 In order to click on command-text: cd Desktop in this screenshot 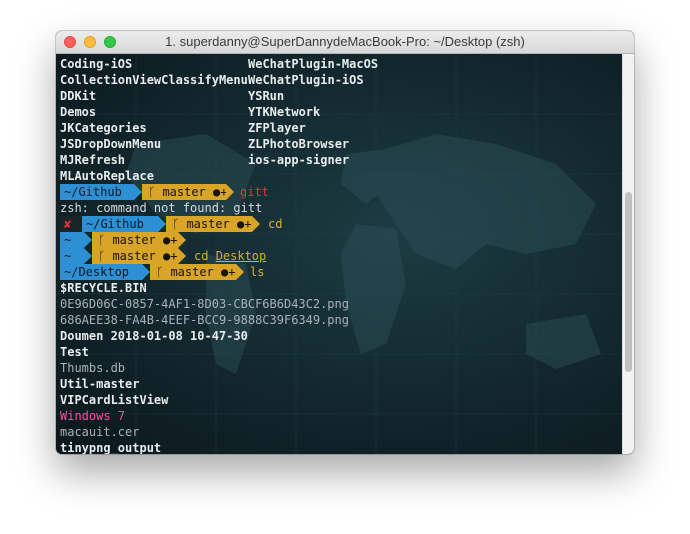, I will do `click(230, 256)`.